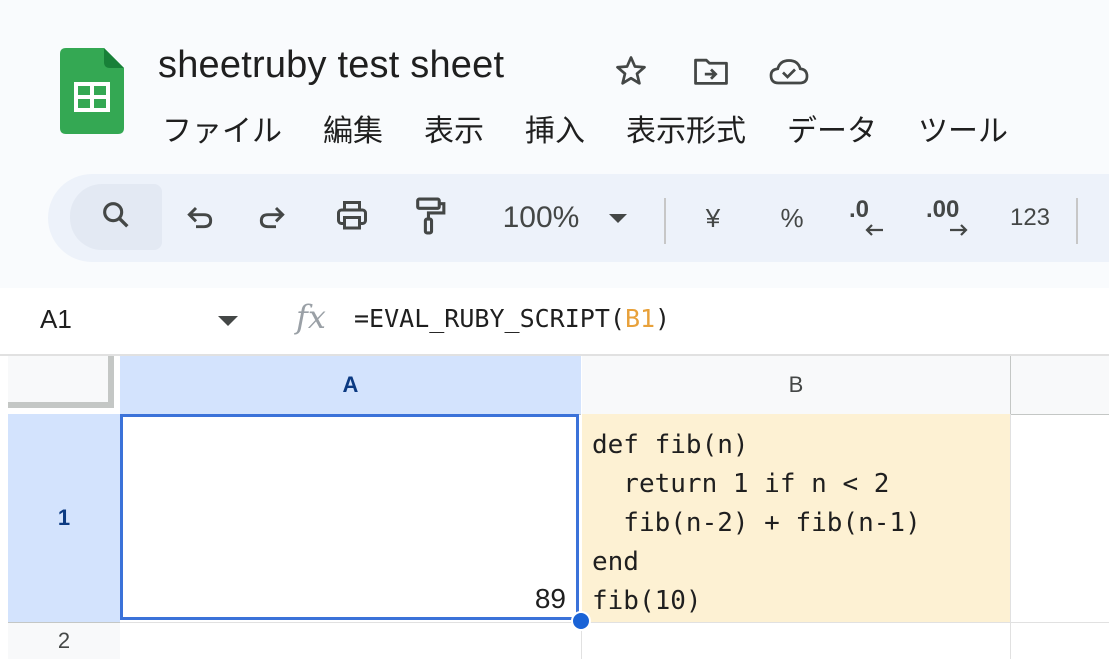 The width and height of the screenshot is (1109, 659). I want to click on code-line: end, so click(615, 562).